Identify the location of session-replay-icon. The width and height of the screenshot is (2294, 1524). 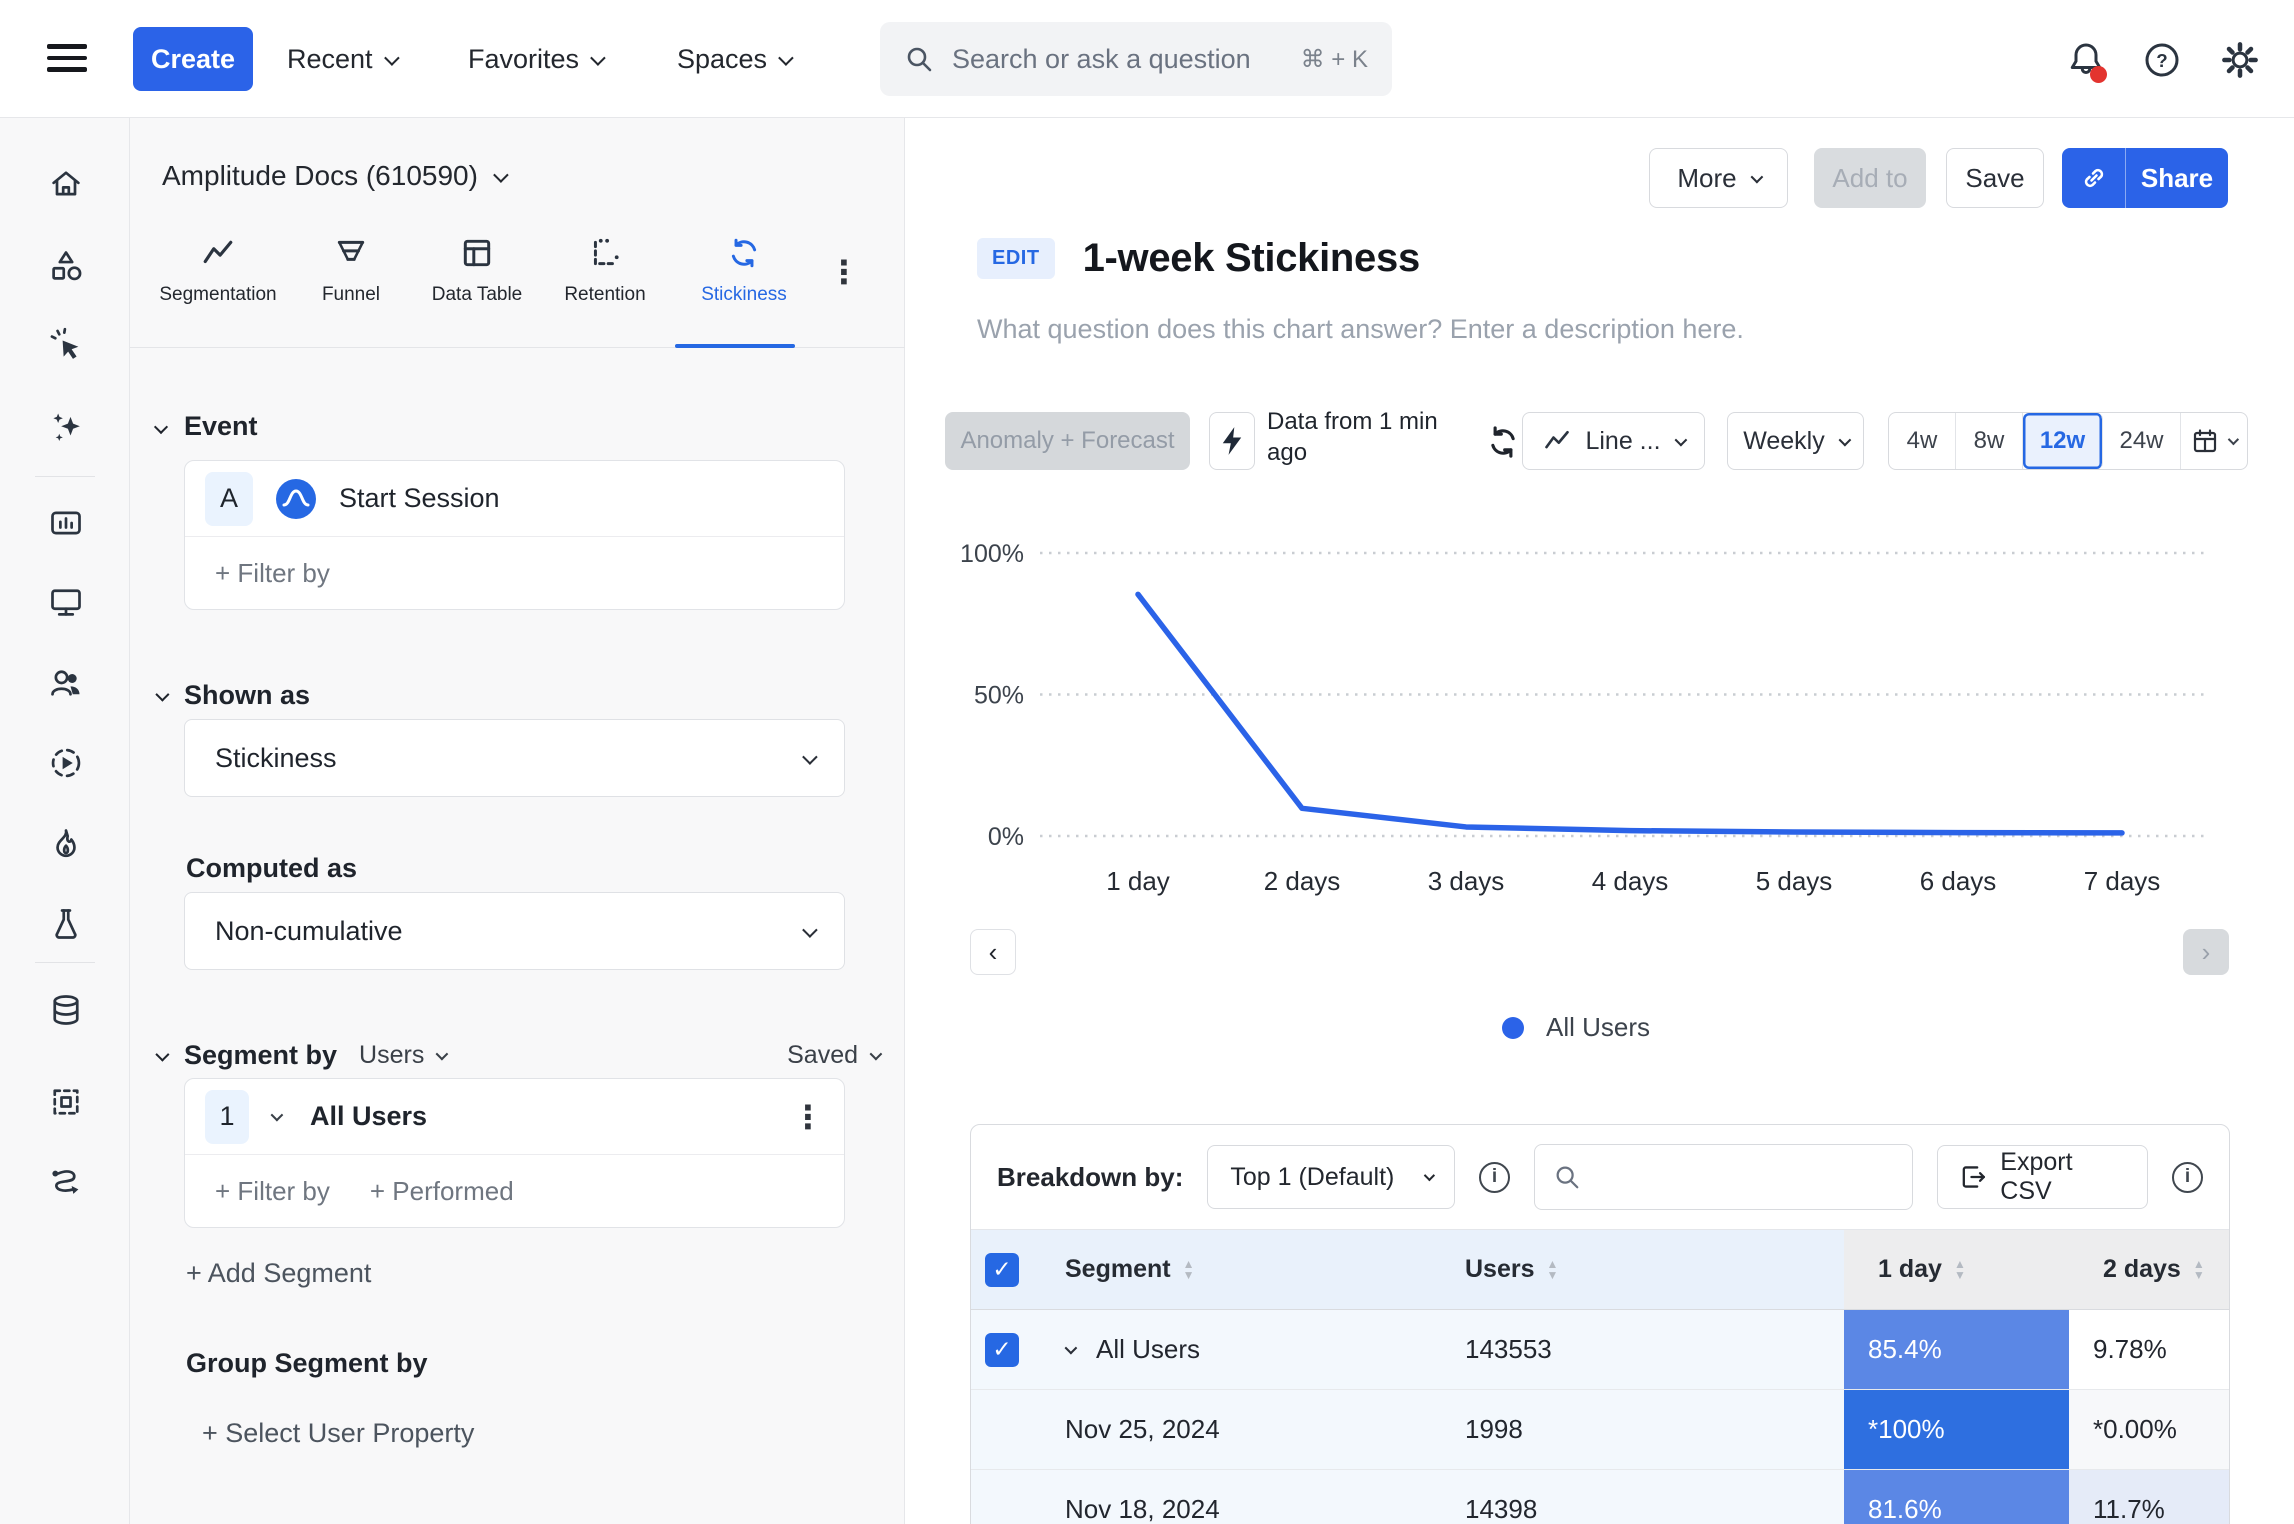
(66, 763).